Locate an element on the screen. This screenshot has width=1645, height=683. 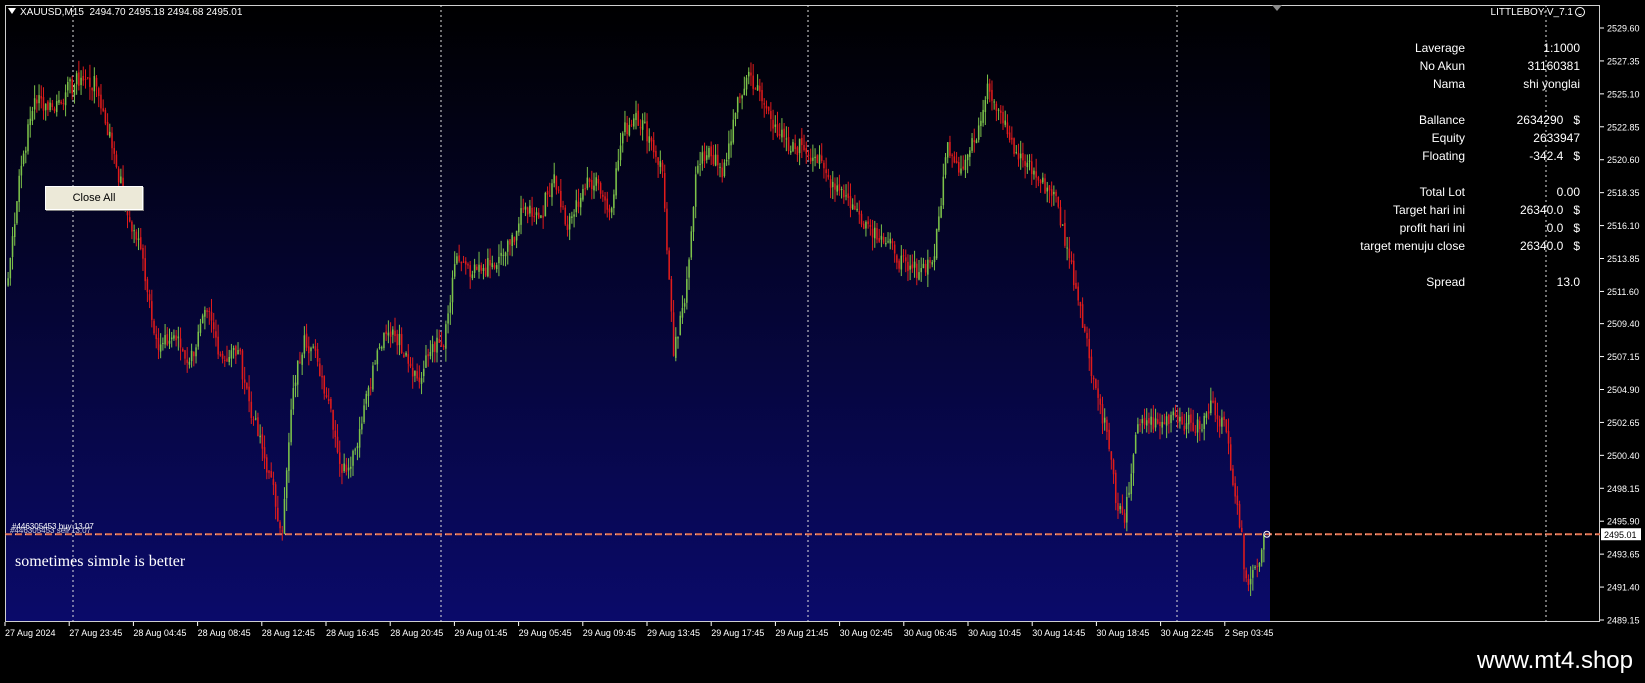
x-tick-label: 29 Aug 05:45 is located at coordinates (545, 633).